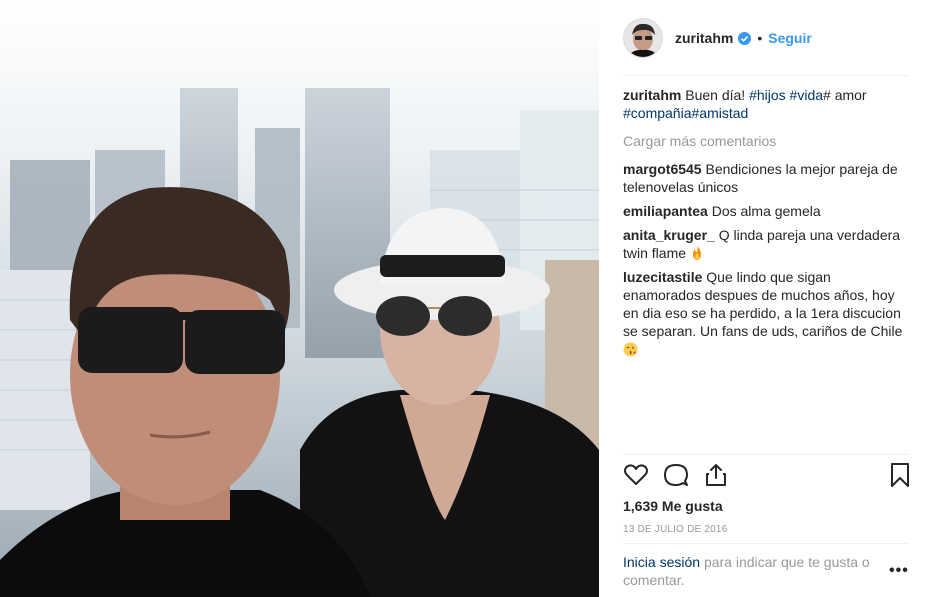 The width and height of the screenshot is (933, 597). I want to click on comment-username: emiliapantea, so click(665, 211).